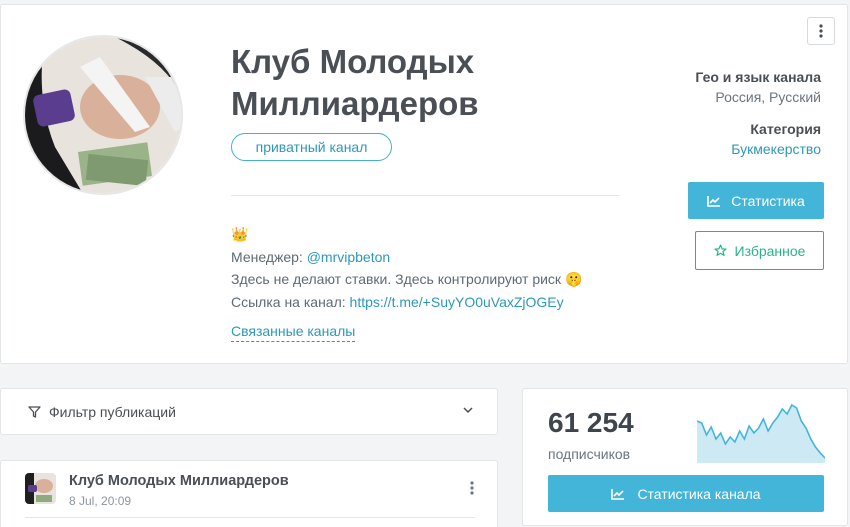 The image size is (850, 527). Describe the element at coordinates (720, 250) in the screenshot. I see `star-icon` at that location.